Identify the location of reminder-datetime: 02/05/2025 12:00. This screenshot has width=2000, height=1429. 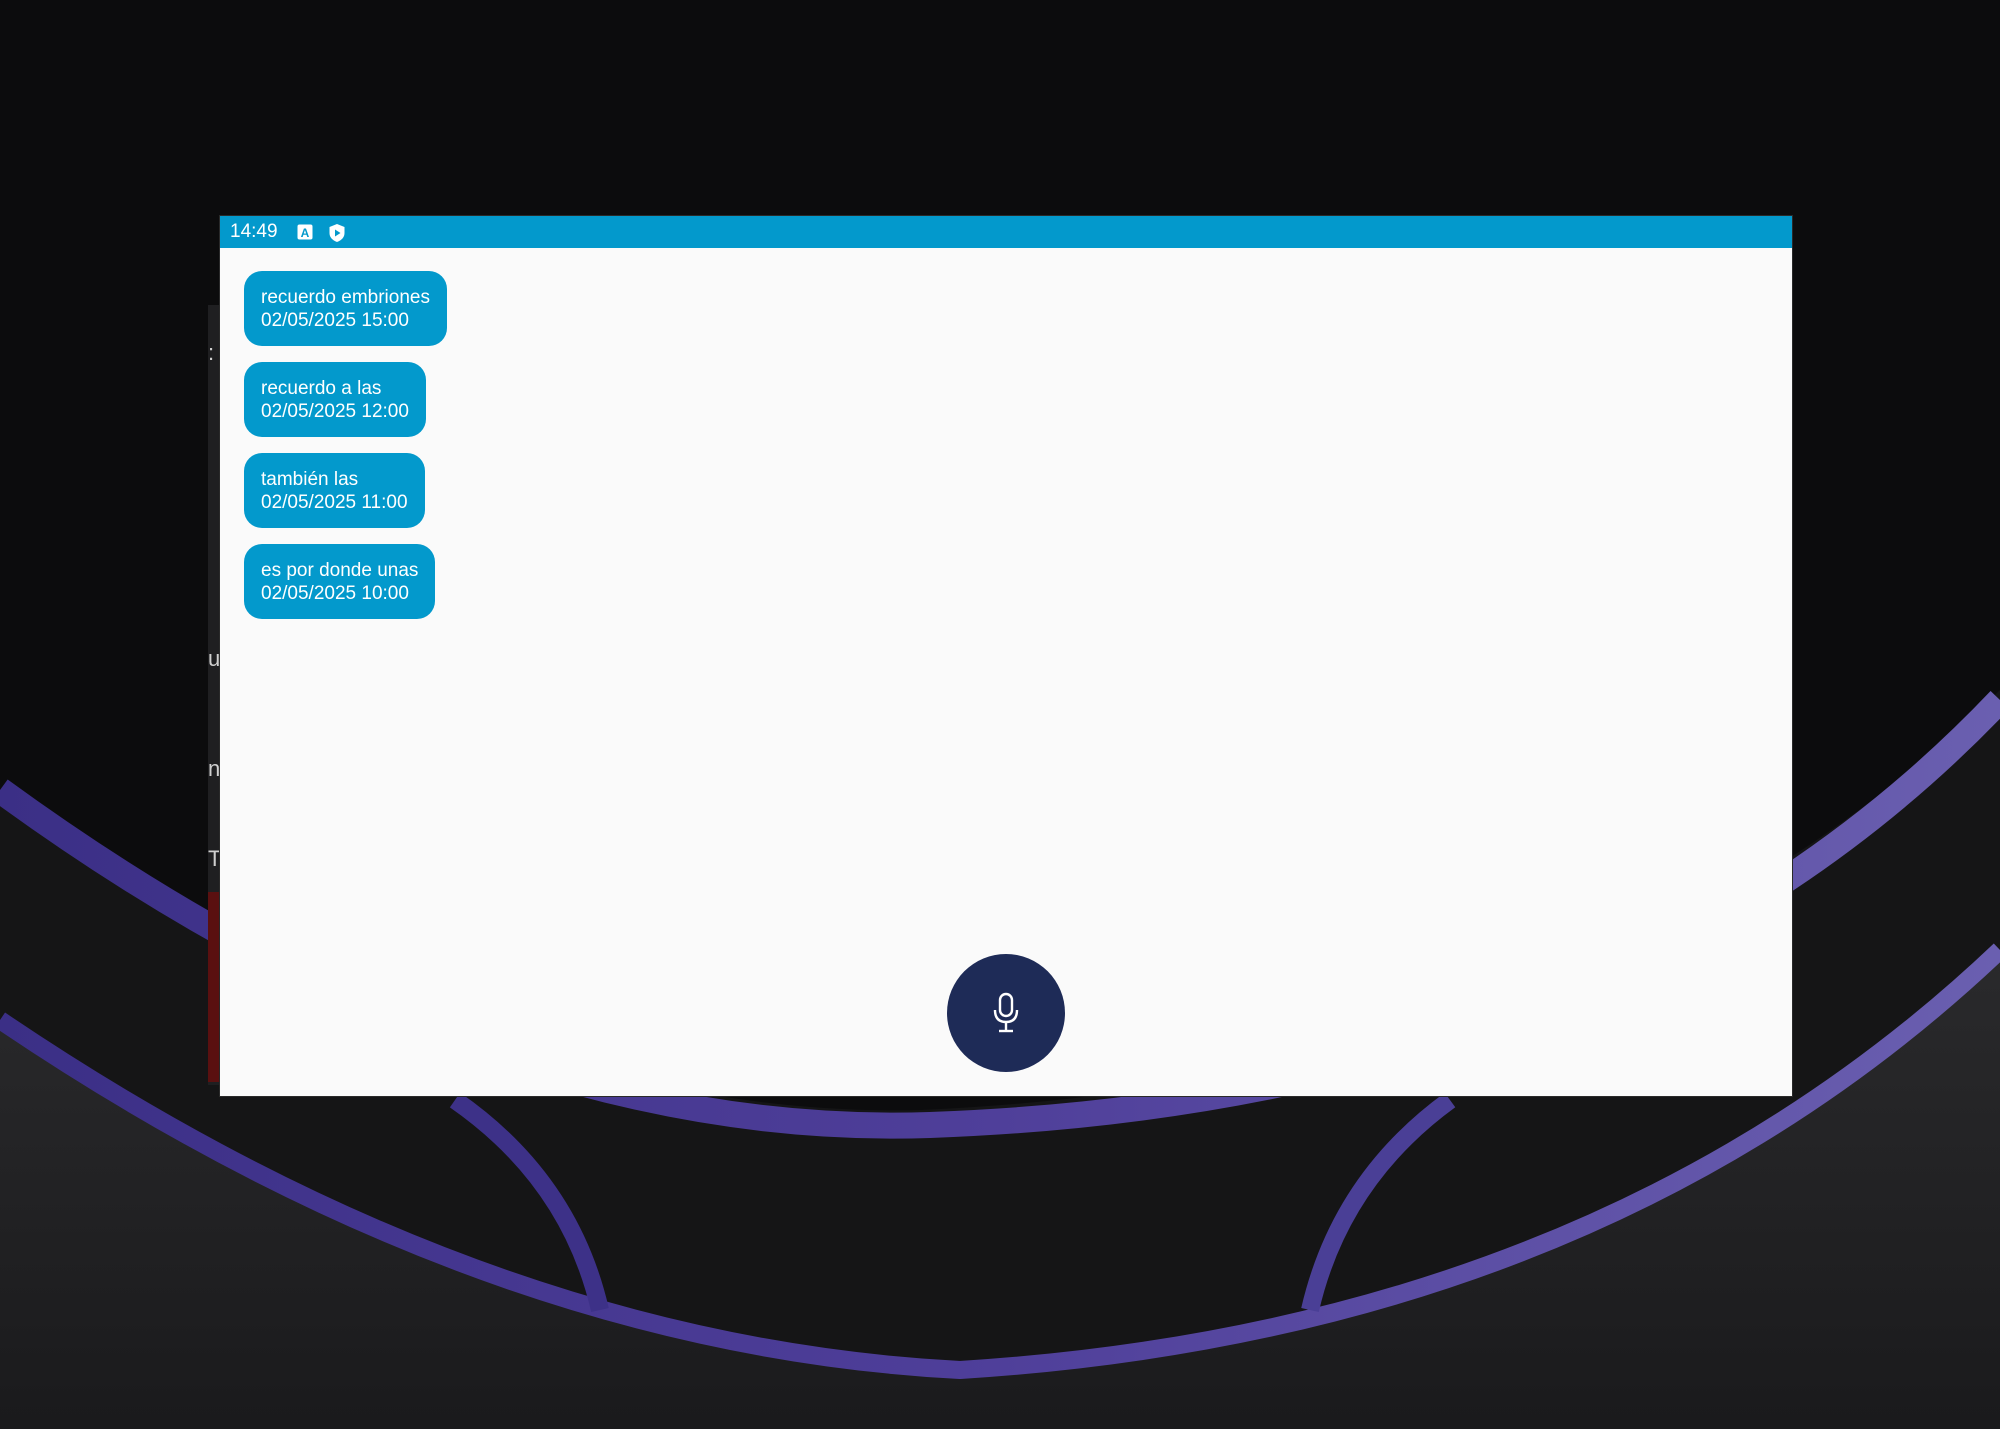
(335, 411).